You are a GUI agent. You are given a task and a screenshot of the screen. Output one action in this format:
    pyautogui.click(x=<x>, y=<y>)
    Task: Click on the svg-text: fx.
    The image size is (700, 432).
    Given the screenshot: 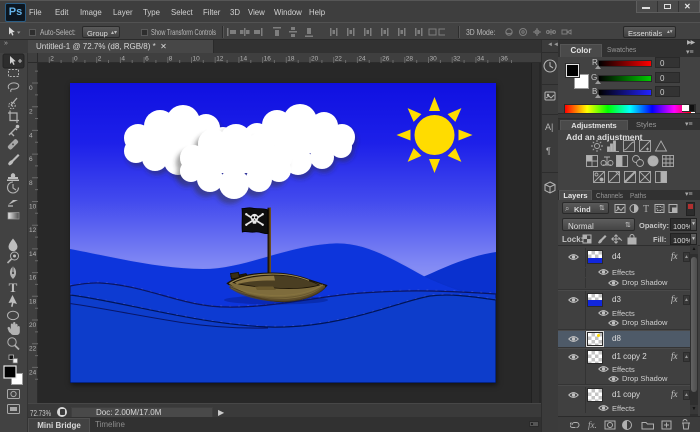 What is the action you would take?
    pyautogui.click(x=592, y=425)
    